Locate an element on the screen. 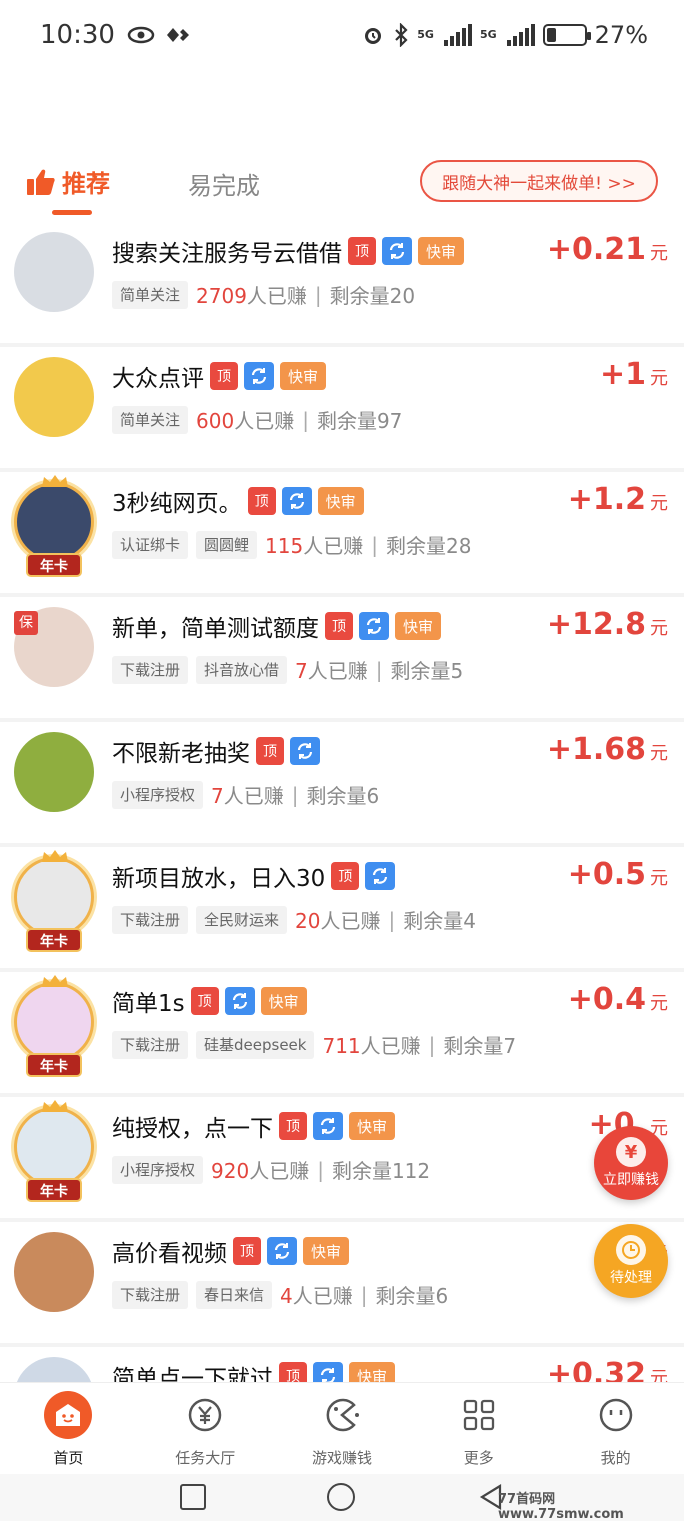  earn-now-button: ¥ 立即赚钱 is located at coordinates (631, 1163).